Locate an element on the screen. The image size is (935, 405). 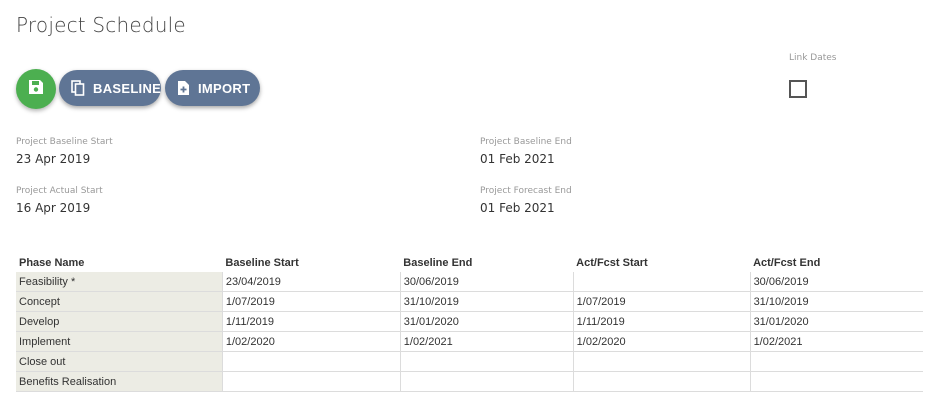
baseline-end-value: 01 Feb 2021 is located at coordinates (517, 159).